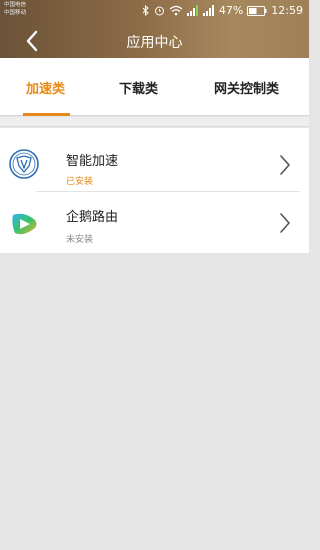  What do you see at coordinates (176, 10) in the screenshot?
I see `wifi-icon` at bounding box center [176, 10].